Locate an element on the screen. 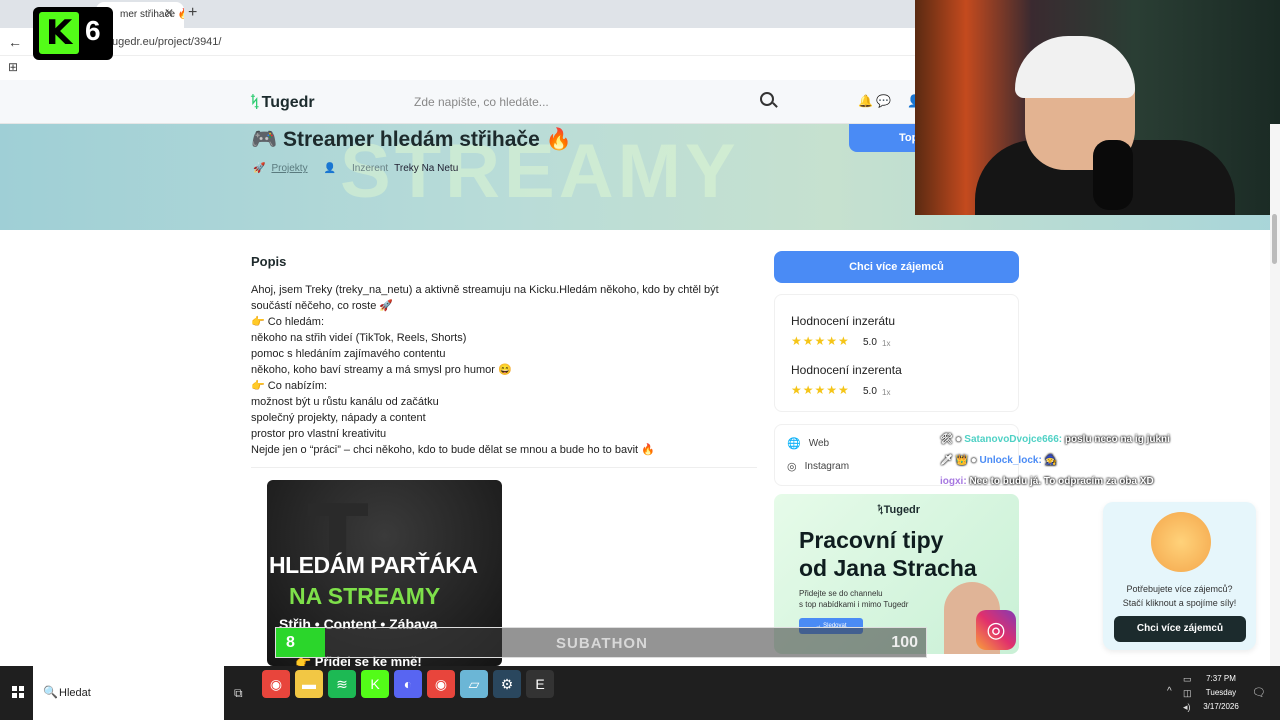 This screenshot has height=720, width=1280. chat-text: Nee to budu já. To odpracím za oba XD is located at coordinates (1061, 481).